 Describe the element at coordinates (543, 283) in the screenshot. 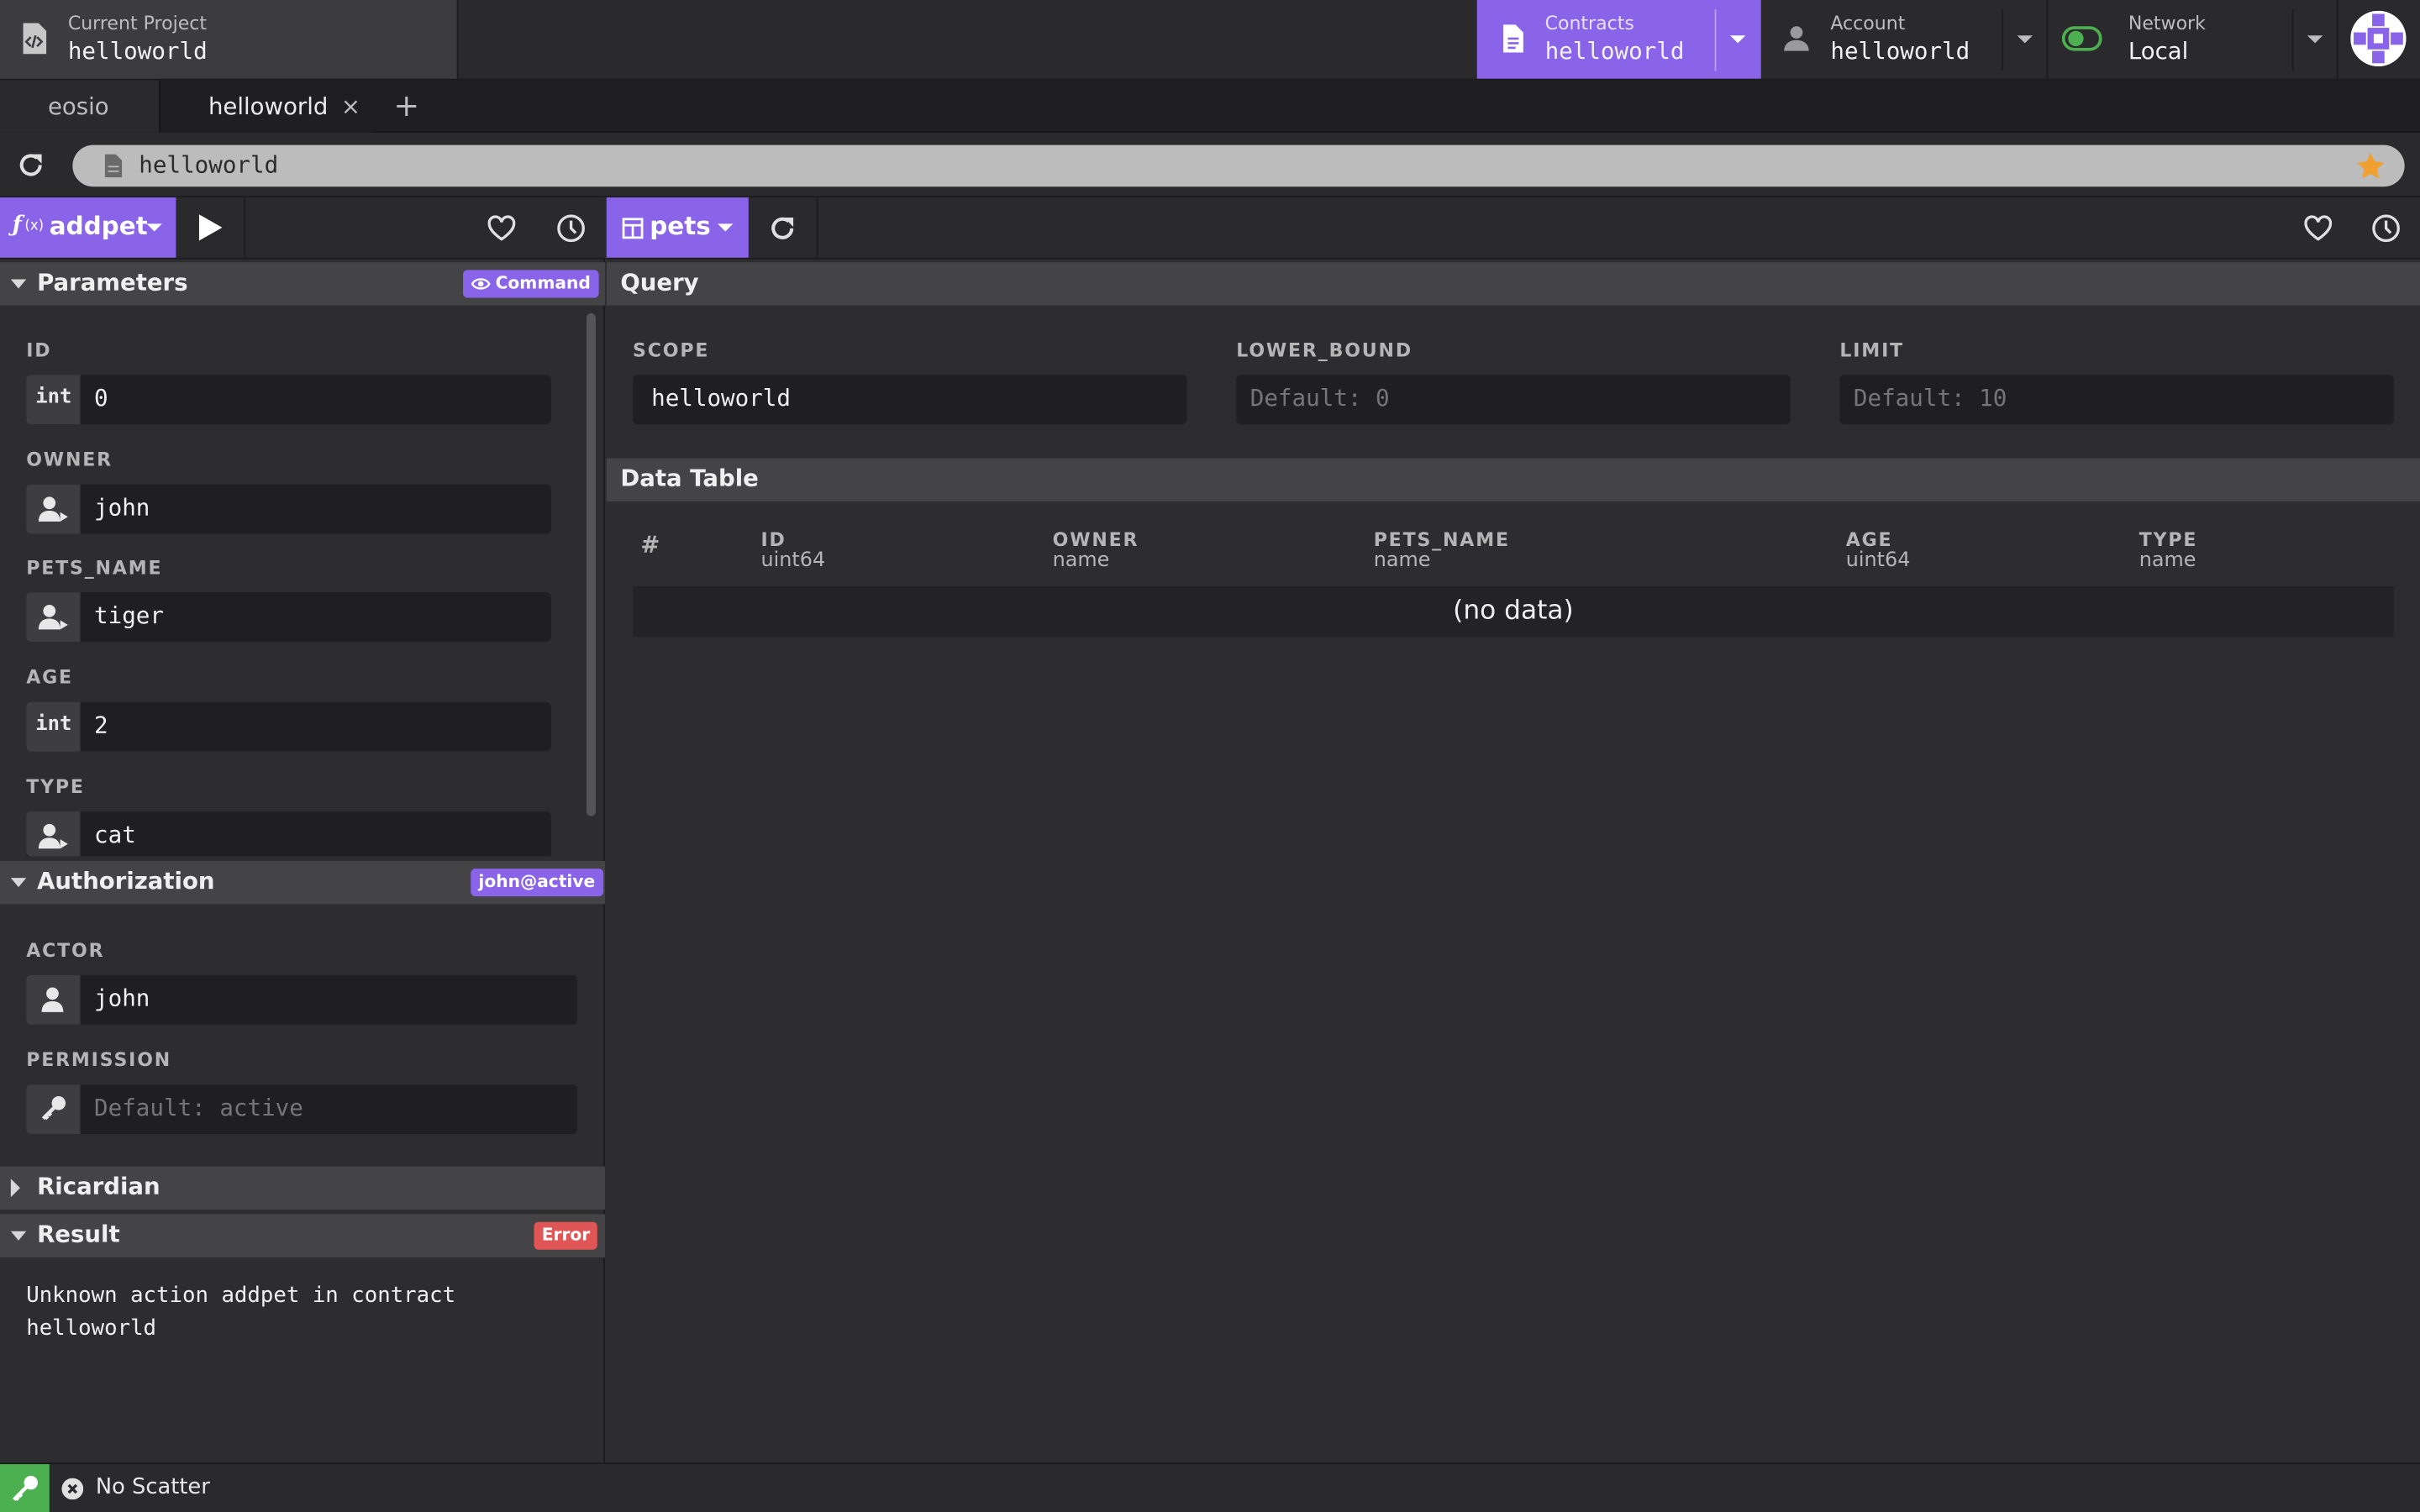

I see `command-badge-label: Command` at that location.